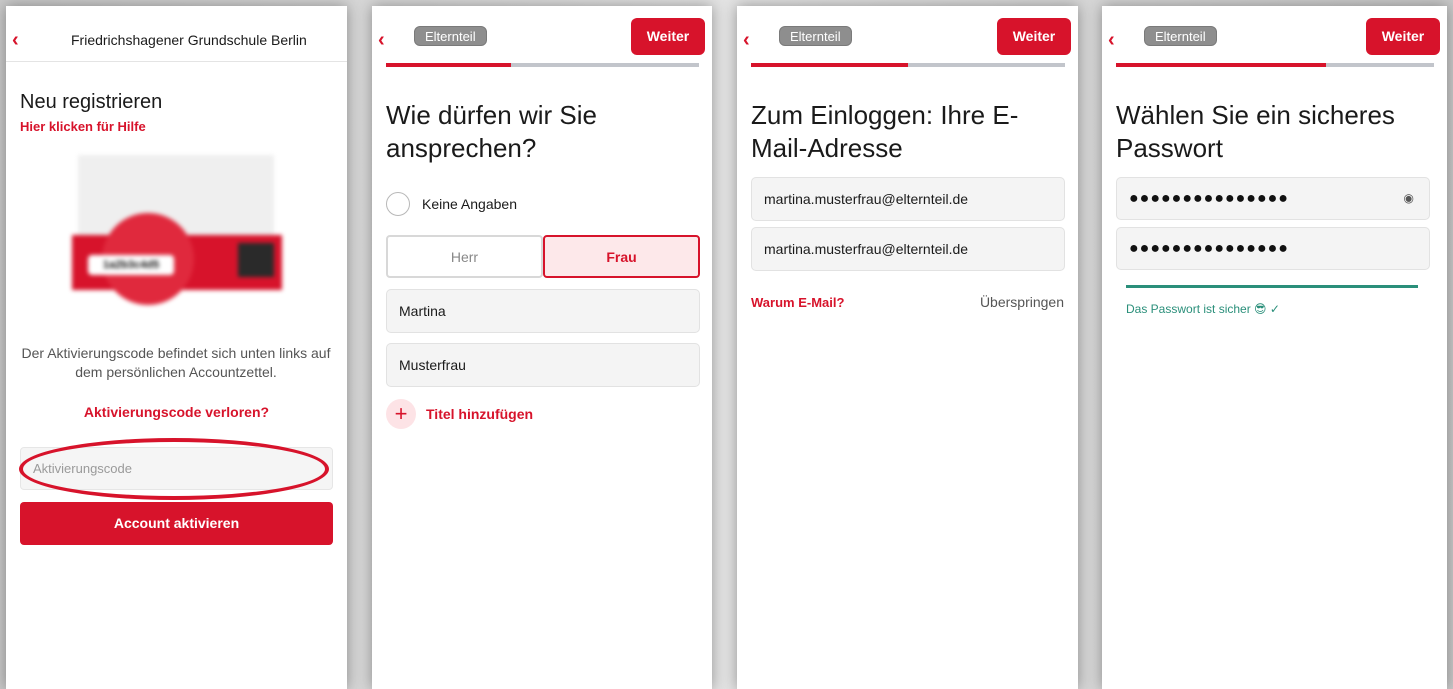 The image size is (1453, 689). Describe the element at coordinates (1022, 302) in the screenshot. I see `skip-link: Überspringen` at that location.